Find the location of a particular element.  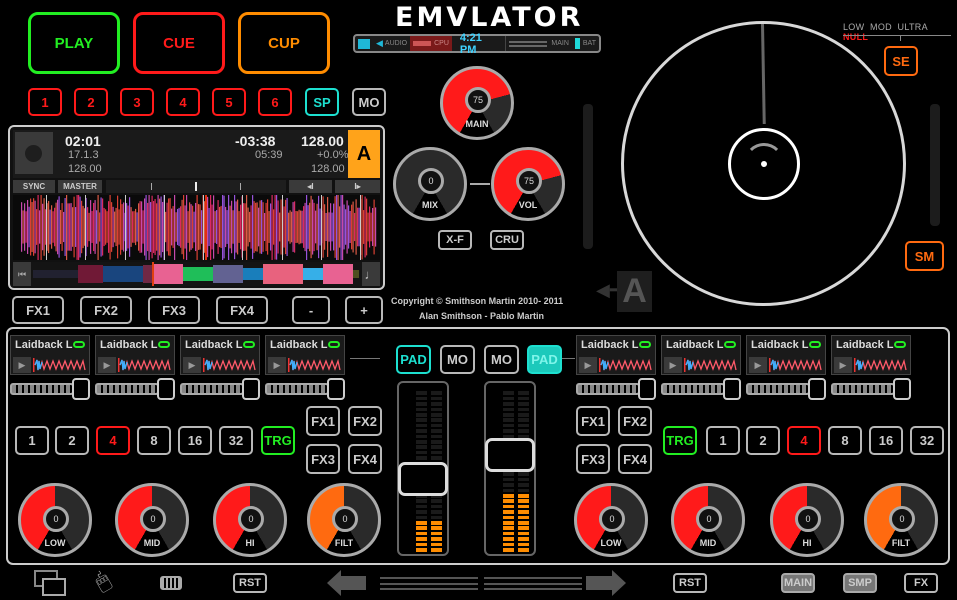

minus-button: - is located at coordinates (311, 310).